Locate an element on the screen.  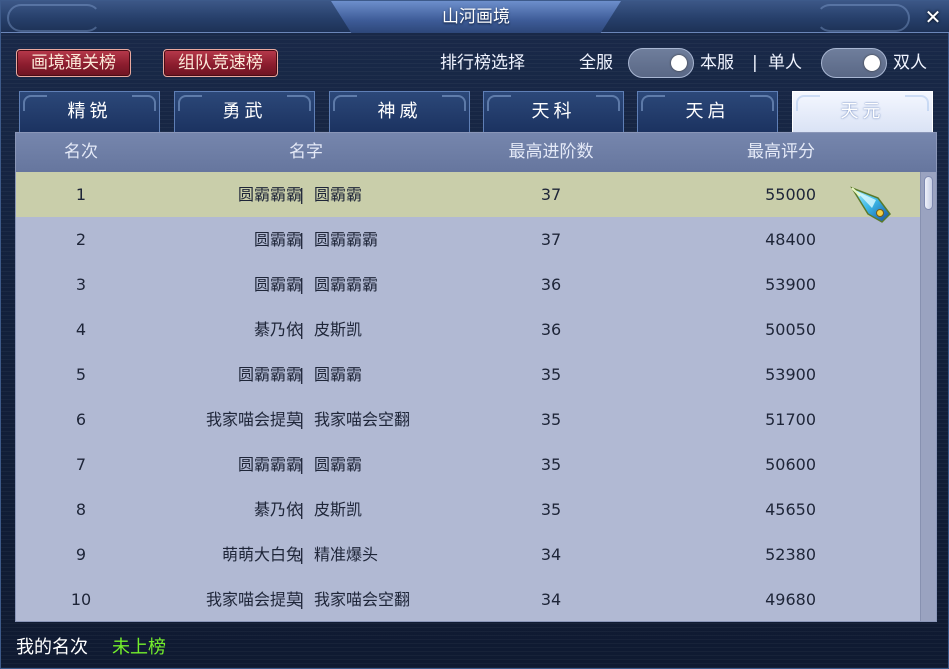
ranking-select-label: 排行榜选择 is located at coordinates (482, 63).